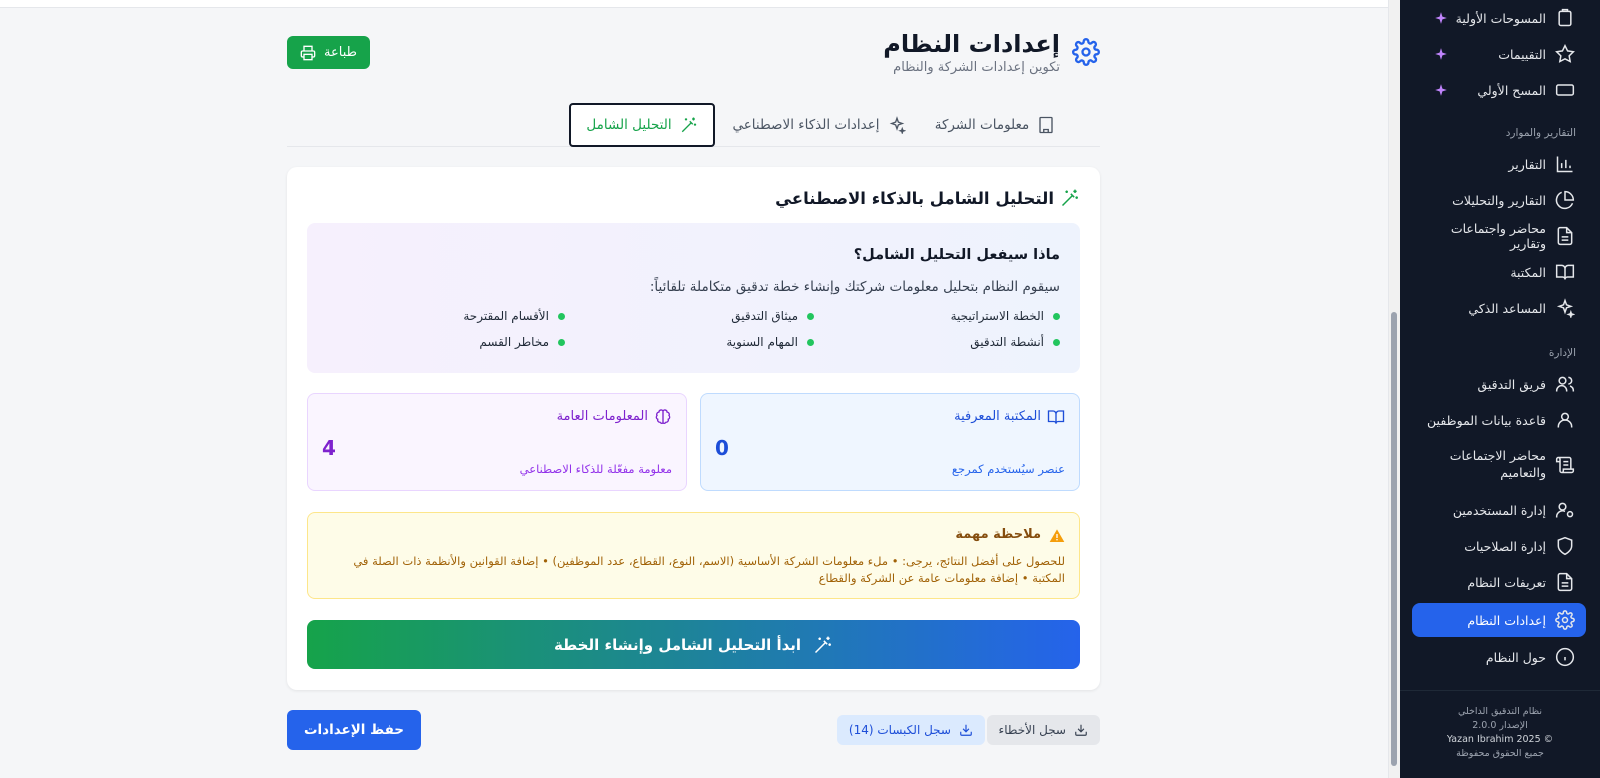 The image size is (1600, 778). I want to click on sidebar-item-label: المساعد الذكي, so click(1507, 308).